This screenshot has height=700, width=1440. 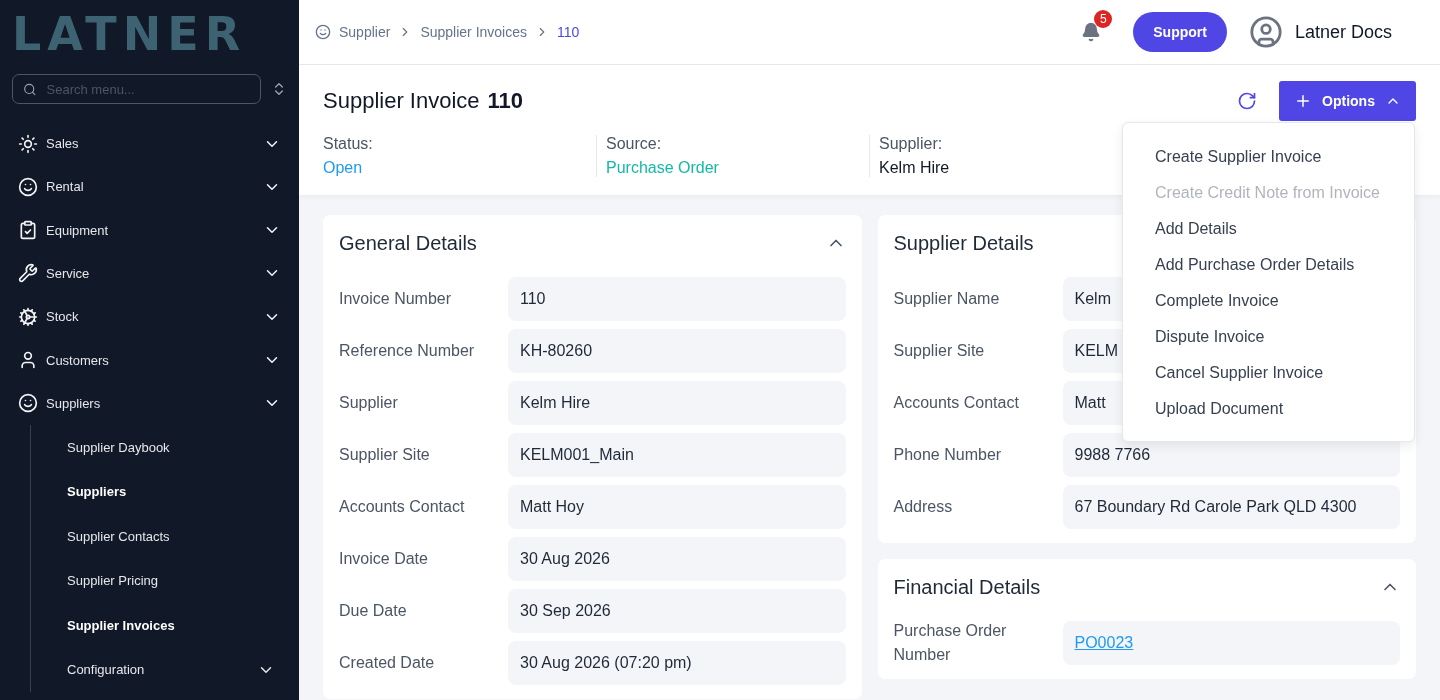 What do you see at coordinates (159, 580) in the screenshot?
I see `nav-subitem: Supplier Pricing` at bounding box center [159, 580].